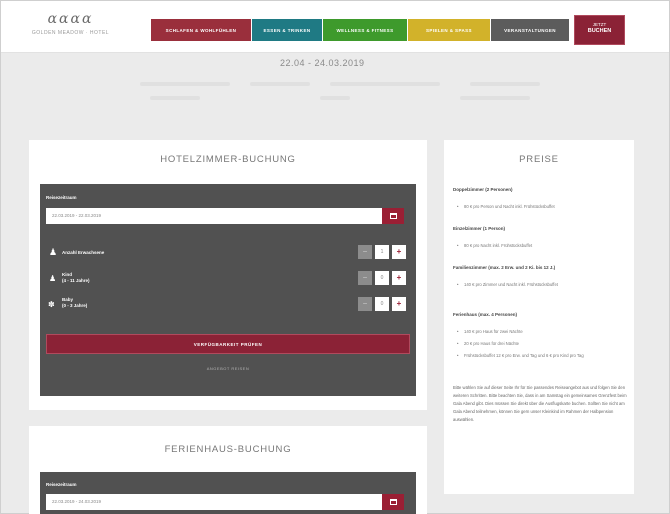 The image size is (670, 514). I want to click on logo-mark: ɑɑɑɑ, so click(70, 19).